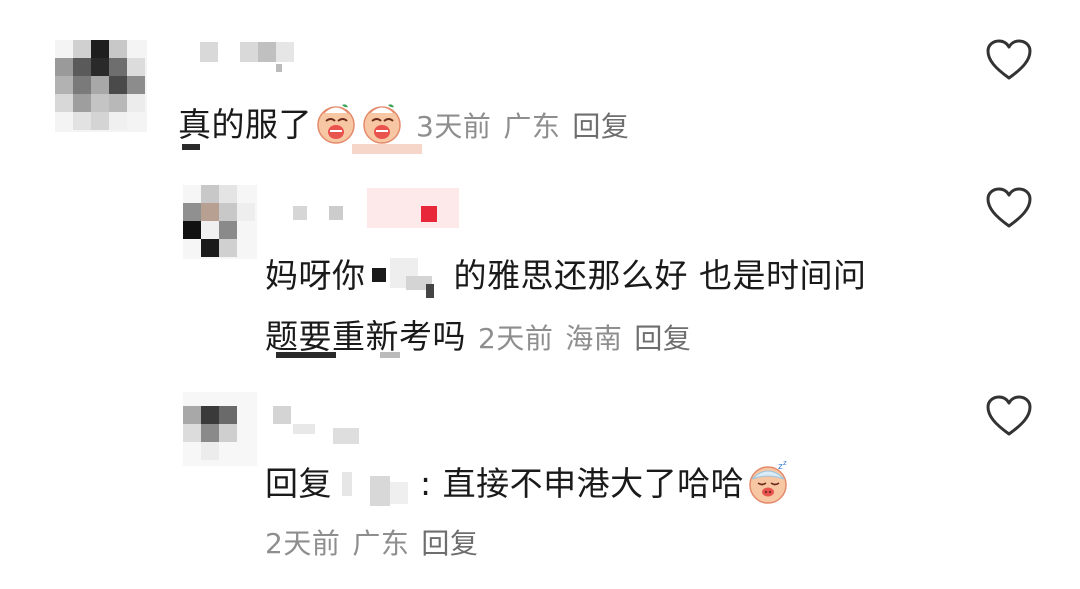  What do you see at coordinates (315, 275) in the screenshot?
I see `comment-text: 妈呀你` at bounding box center [315, 275].